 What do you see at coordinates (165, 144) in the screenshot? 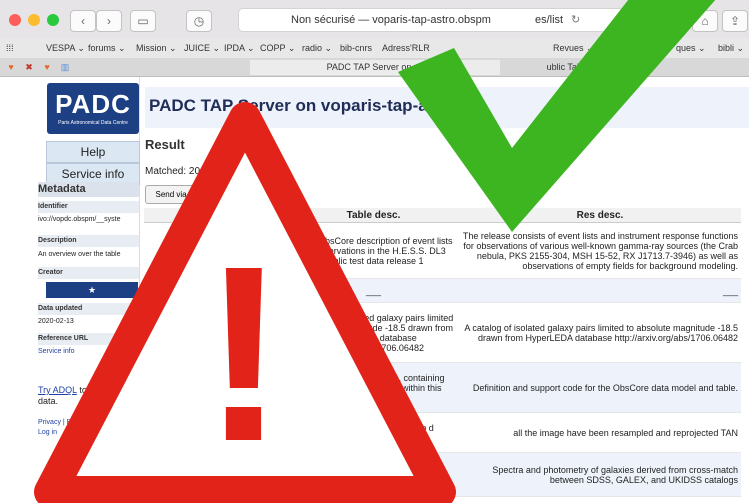
I see `result-heading: Result` at bounding box center [165, 144].